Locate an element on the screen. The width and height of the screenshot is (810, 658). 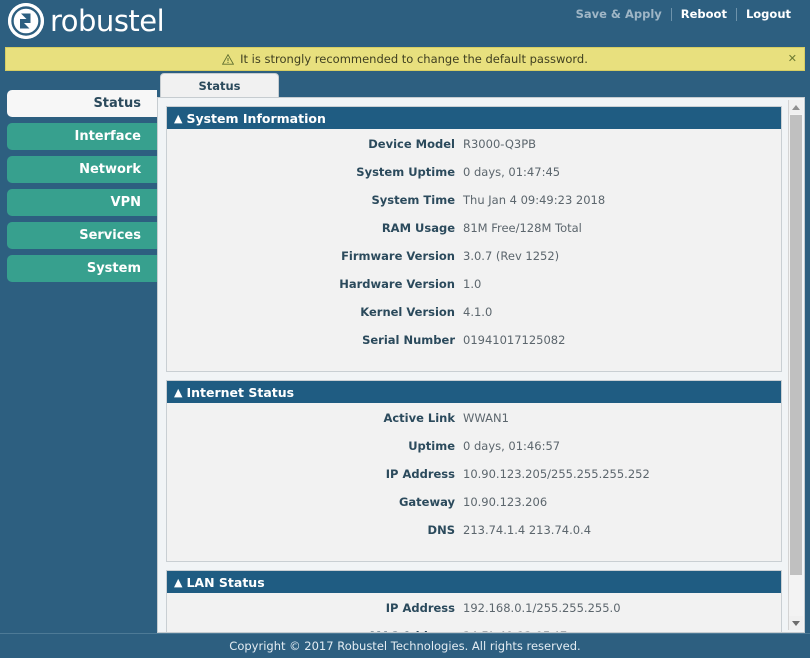
row-value: 81M Free/128M Total is located at coordinates (522, 228).